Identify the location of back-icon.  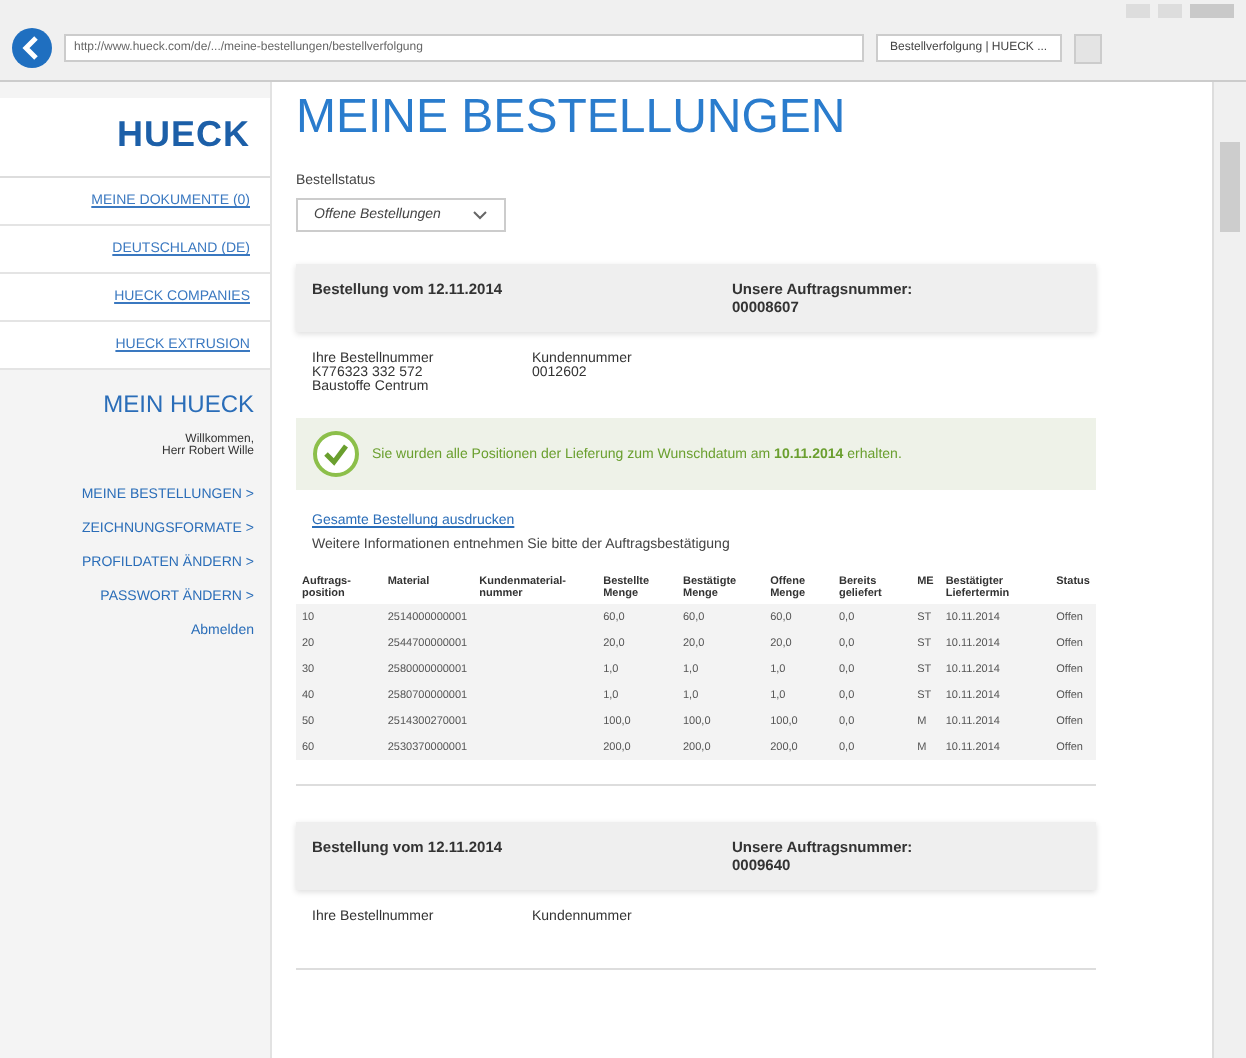
(32, 48).